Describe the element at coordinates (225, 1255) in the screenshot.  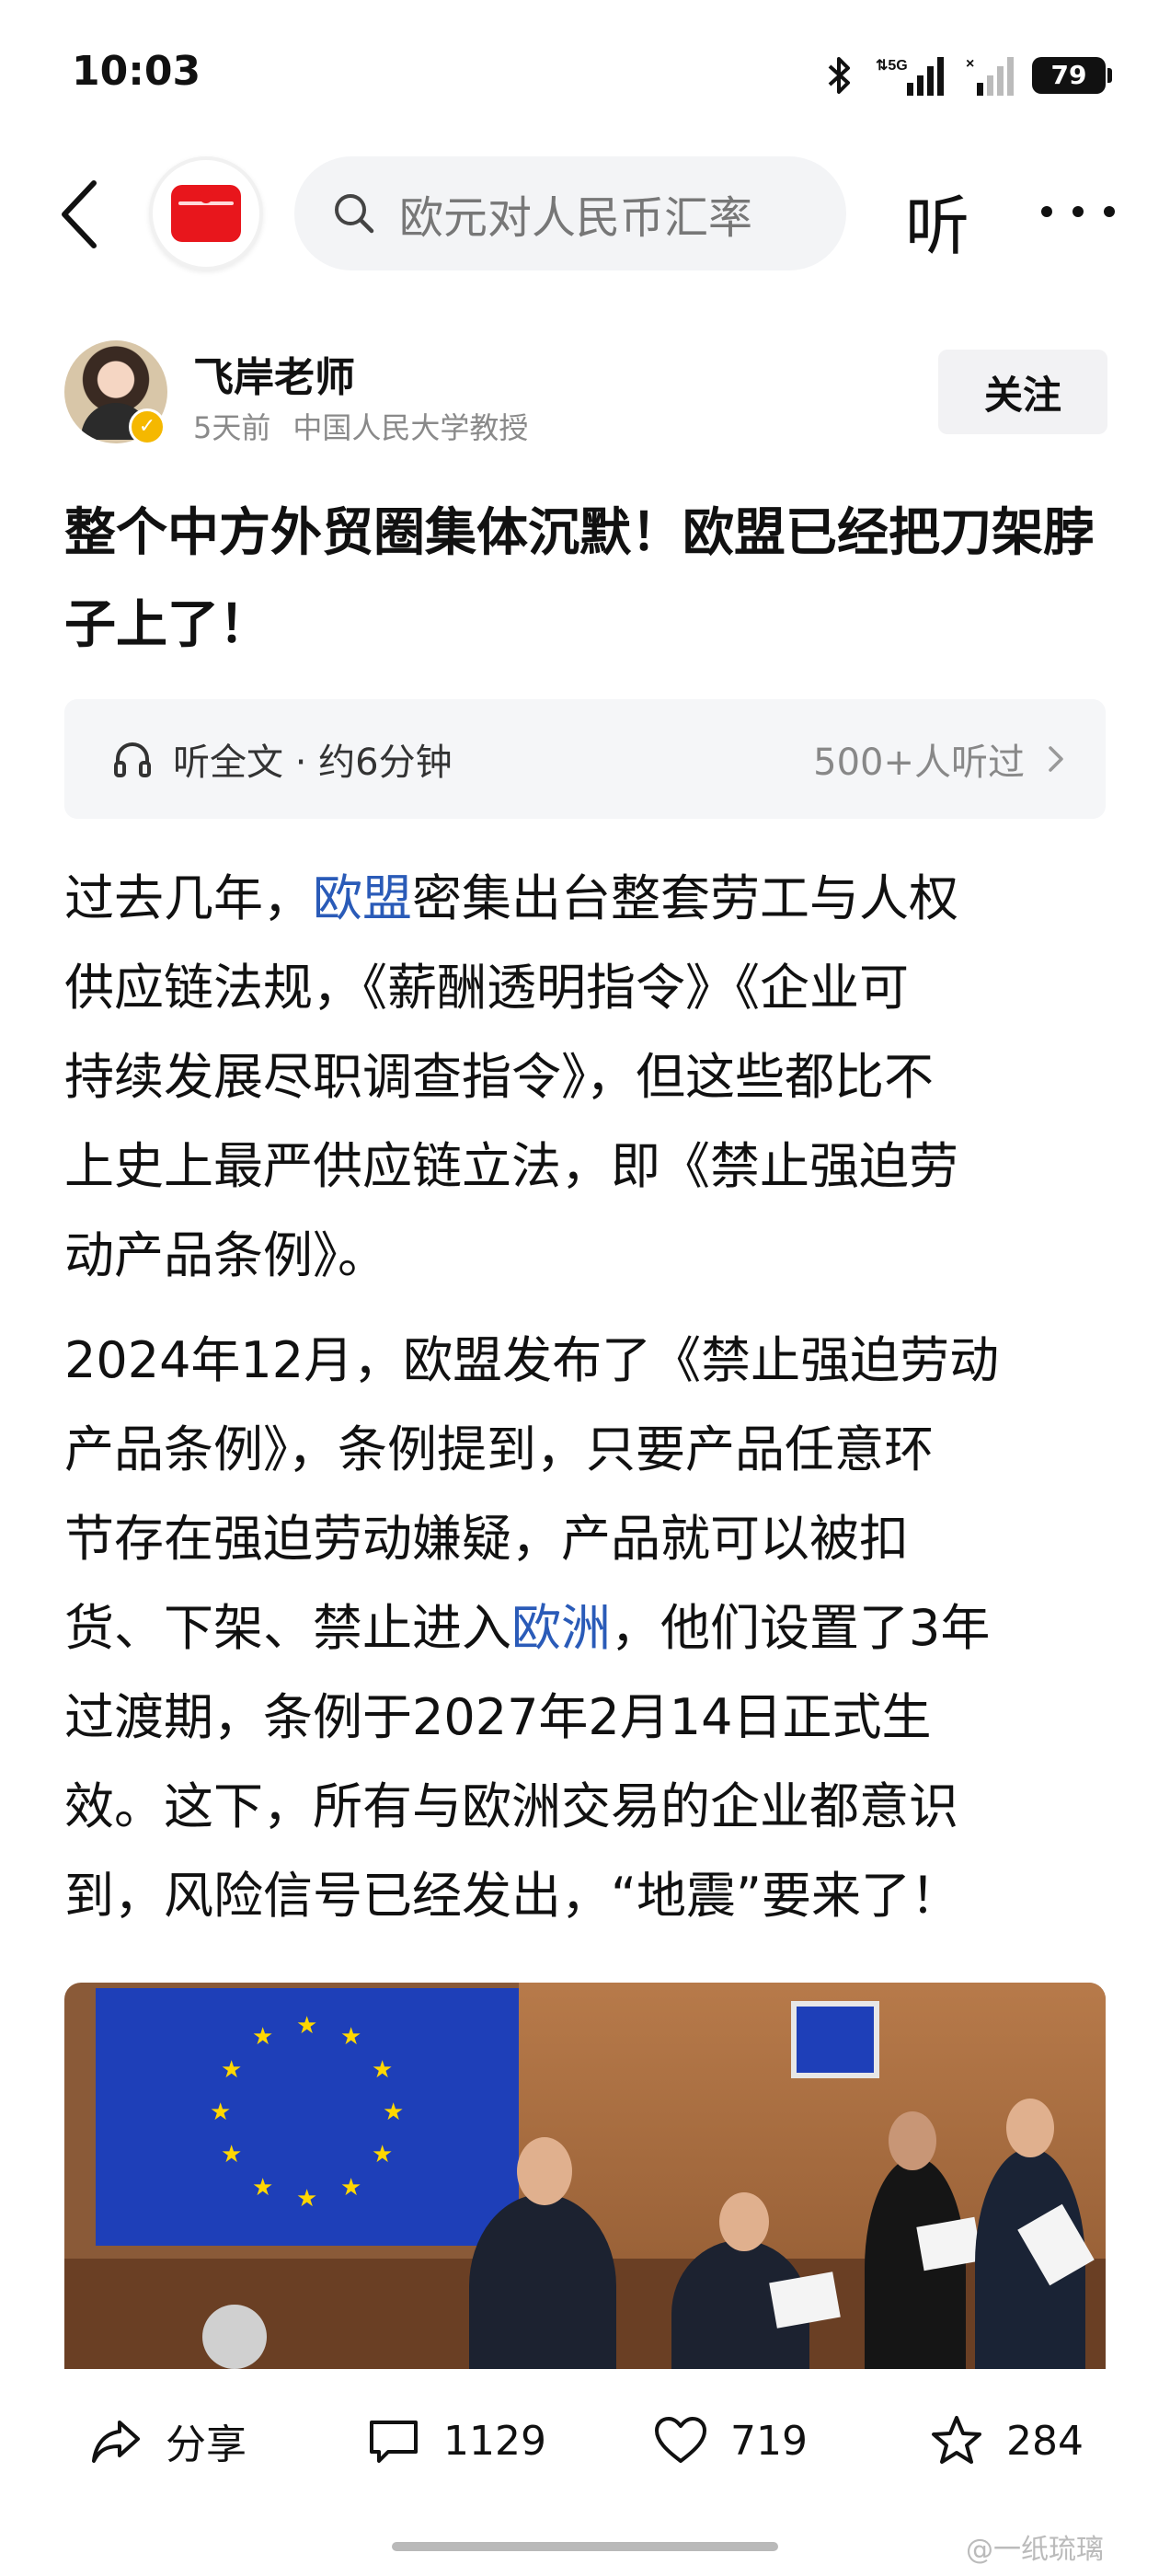
I see `paragraph-line: 动产品条例》。` at that location.